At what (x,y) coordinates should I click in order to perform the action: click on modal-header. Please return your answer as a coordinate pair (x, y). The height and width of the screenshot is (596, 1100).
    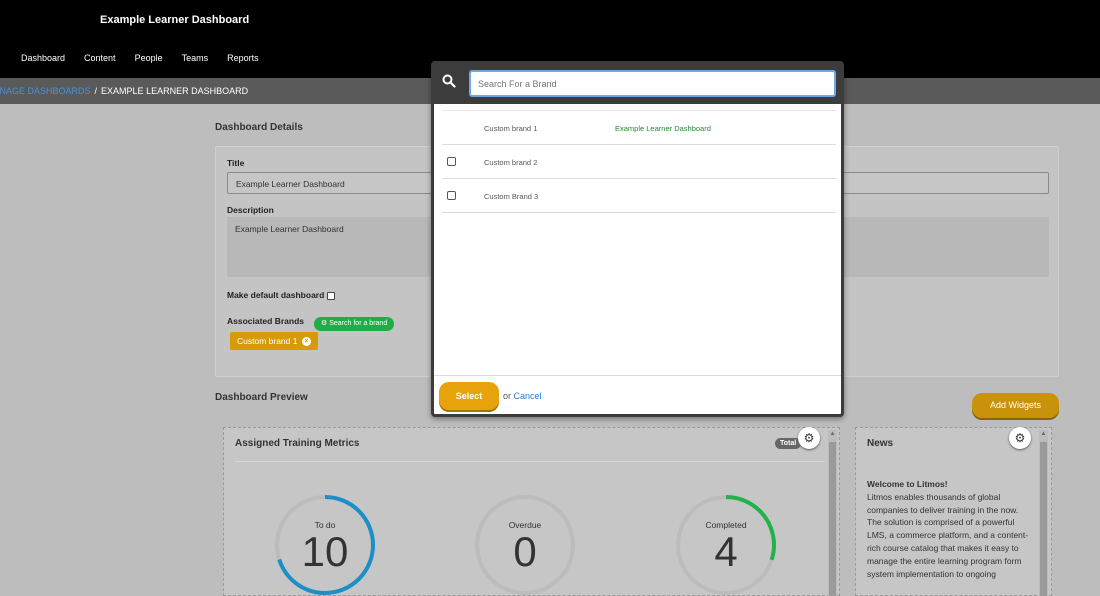
    Looking at the image, I should click on (637, 84).